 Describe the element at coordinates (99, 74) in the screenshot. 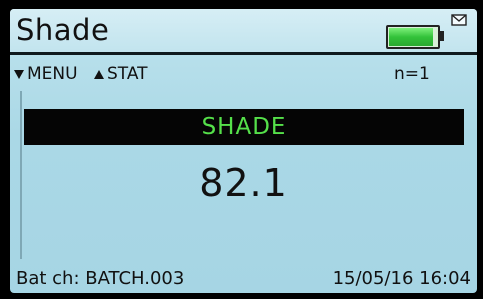

I see `triangle-up-icon` at that location.